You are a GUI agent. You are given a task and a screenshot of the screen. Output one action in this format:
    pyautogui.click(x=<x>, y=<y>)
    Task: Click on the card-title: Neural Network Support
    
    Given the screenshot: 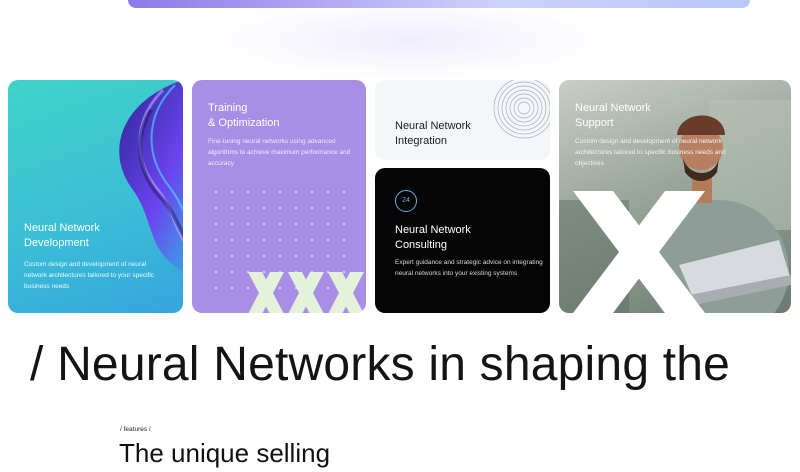 What is the action you would take?
    pyautogui.click(x=613, y=115)
    